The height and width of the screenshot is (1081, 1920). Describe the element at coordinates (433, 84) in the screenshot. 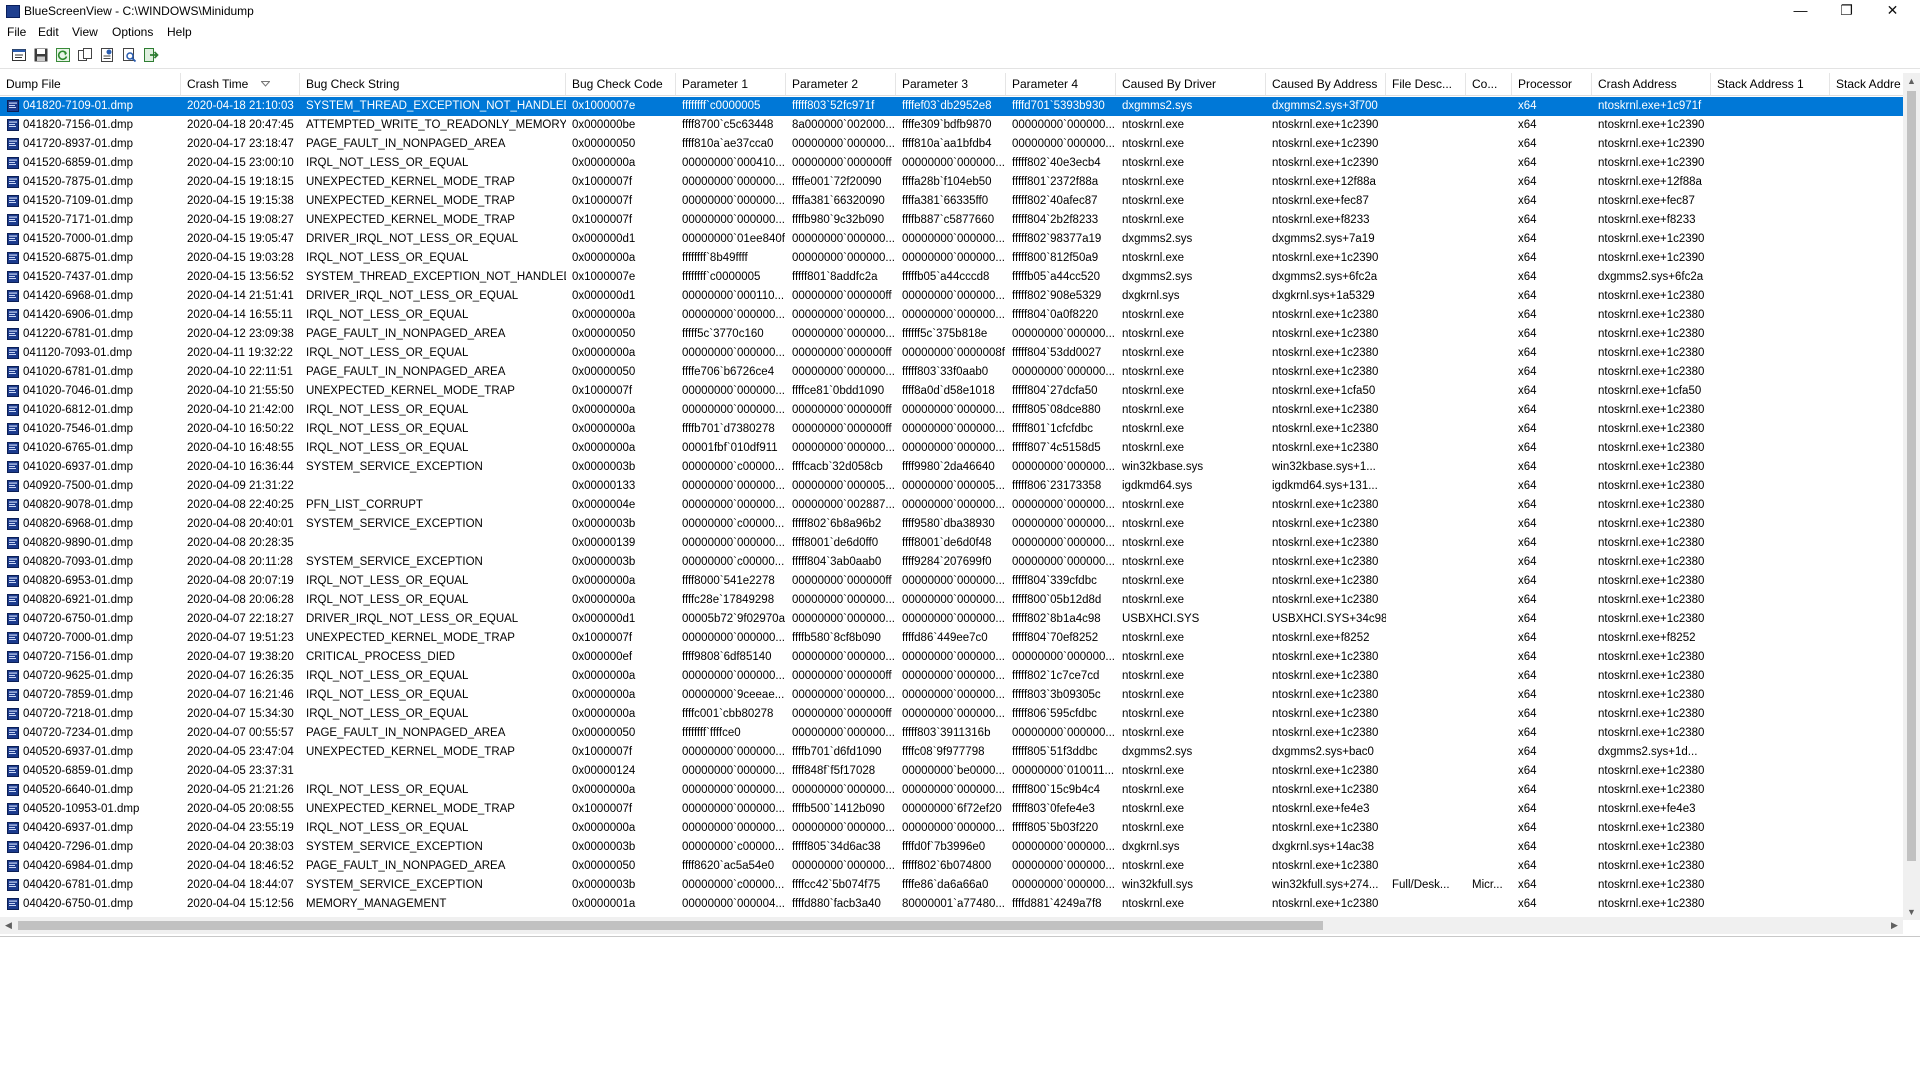

I see `column-header-bug-check-string: Bug Check String` at that location.